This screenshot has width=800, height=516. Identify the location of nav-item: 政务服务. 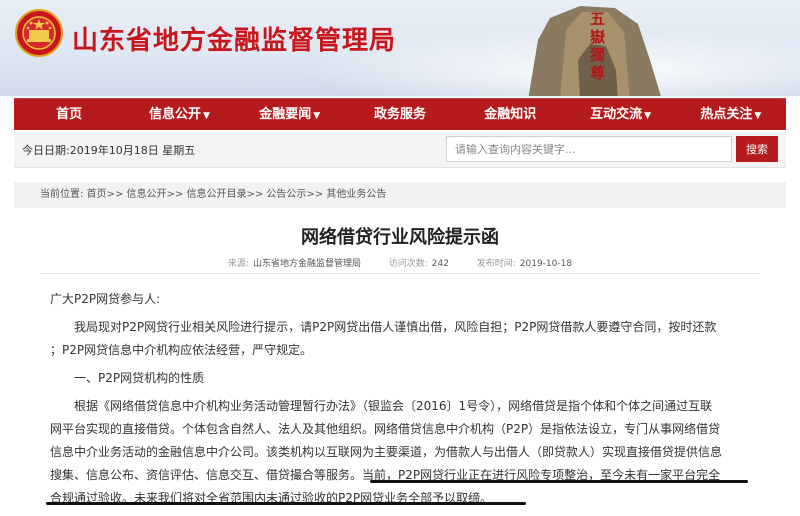
(400, 114).